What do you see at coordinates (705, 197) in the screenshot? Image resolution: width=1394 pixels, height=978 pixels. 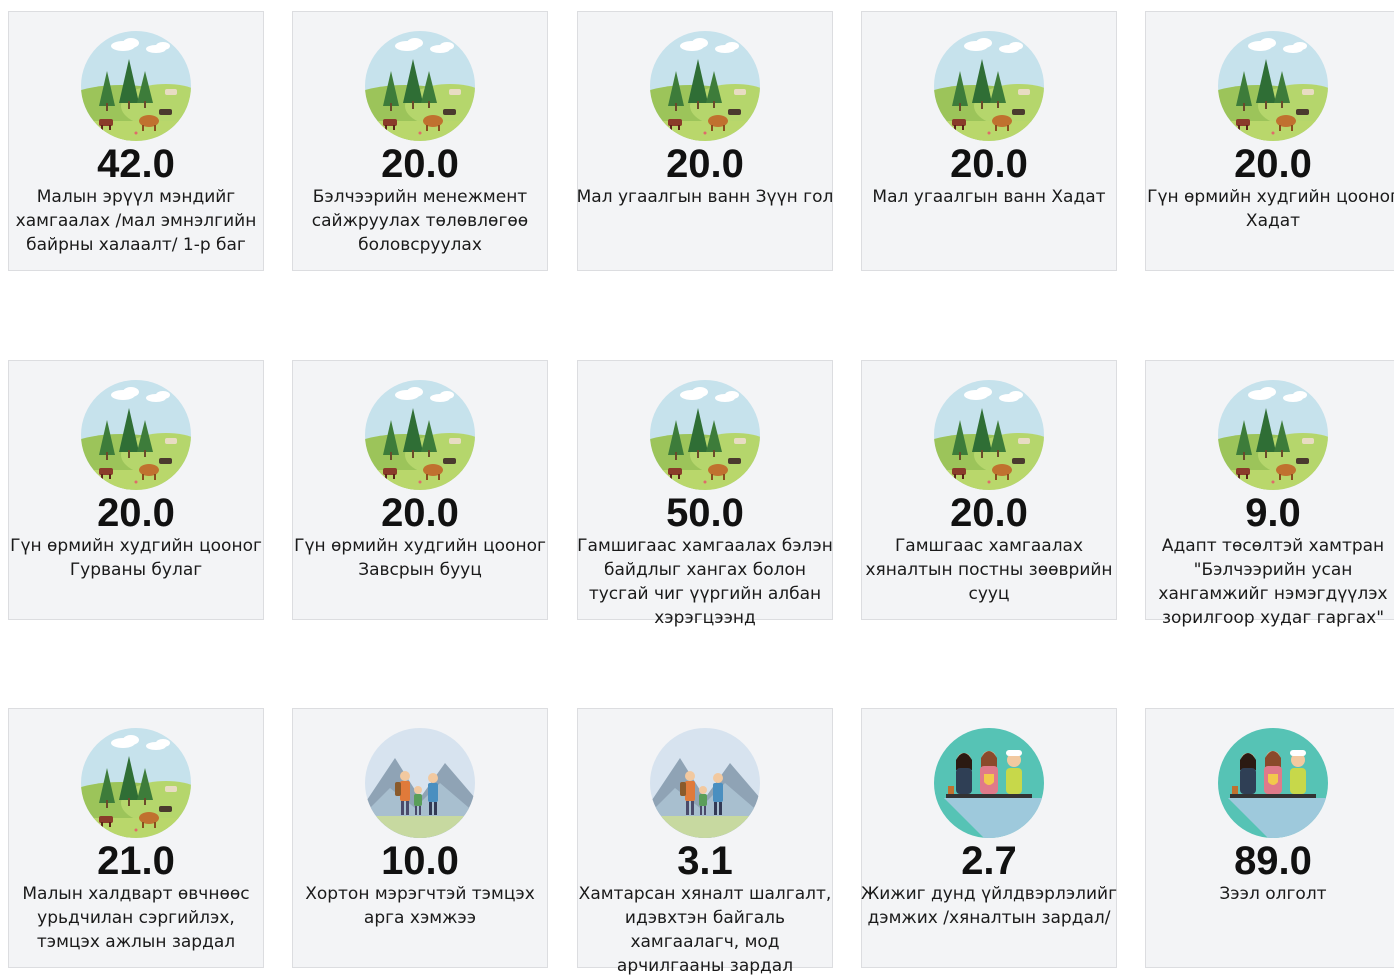 I see `budget-item-label: Мал угаалгын ванн Зүүн гол` at bounding box center [705, 197].